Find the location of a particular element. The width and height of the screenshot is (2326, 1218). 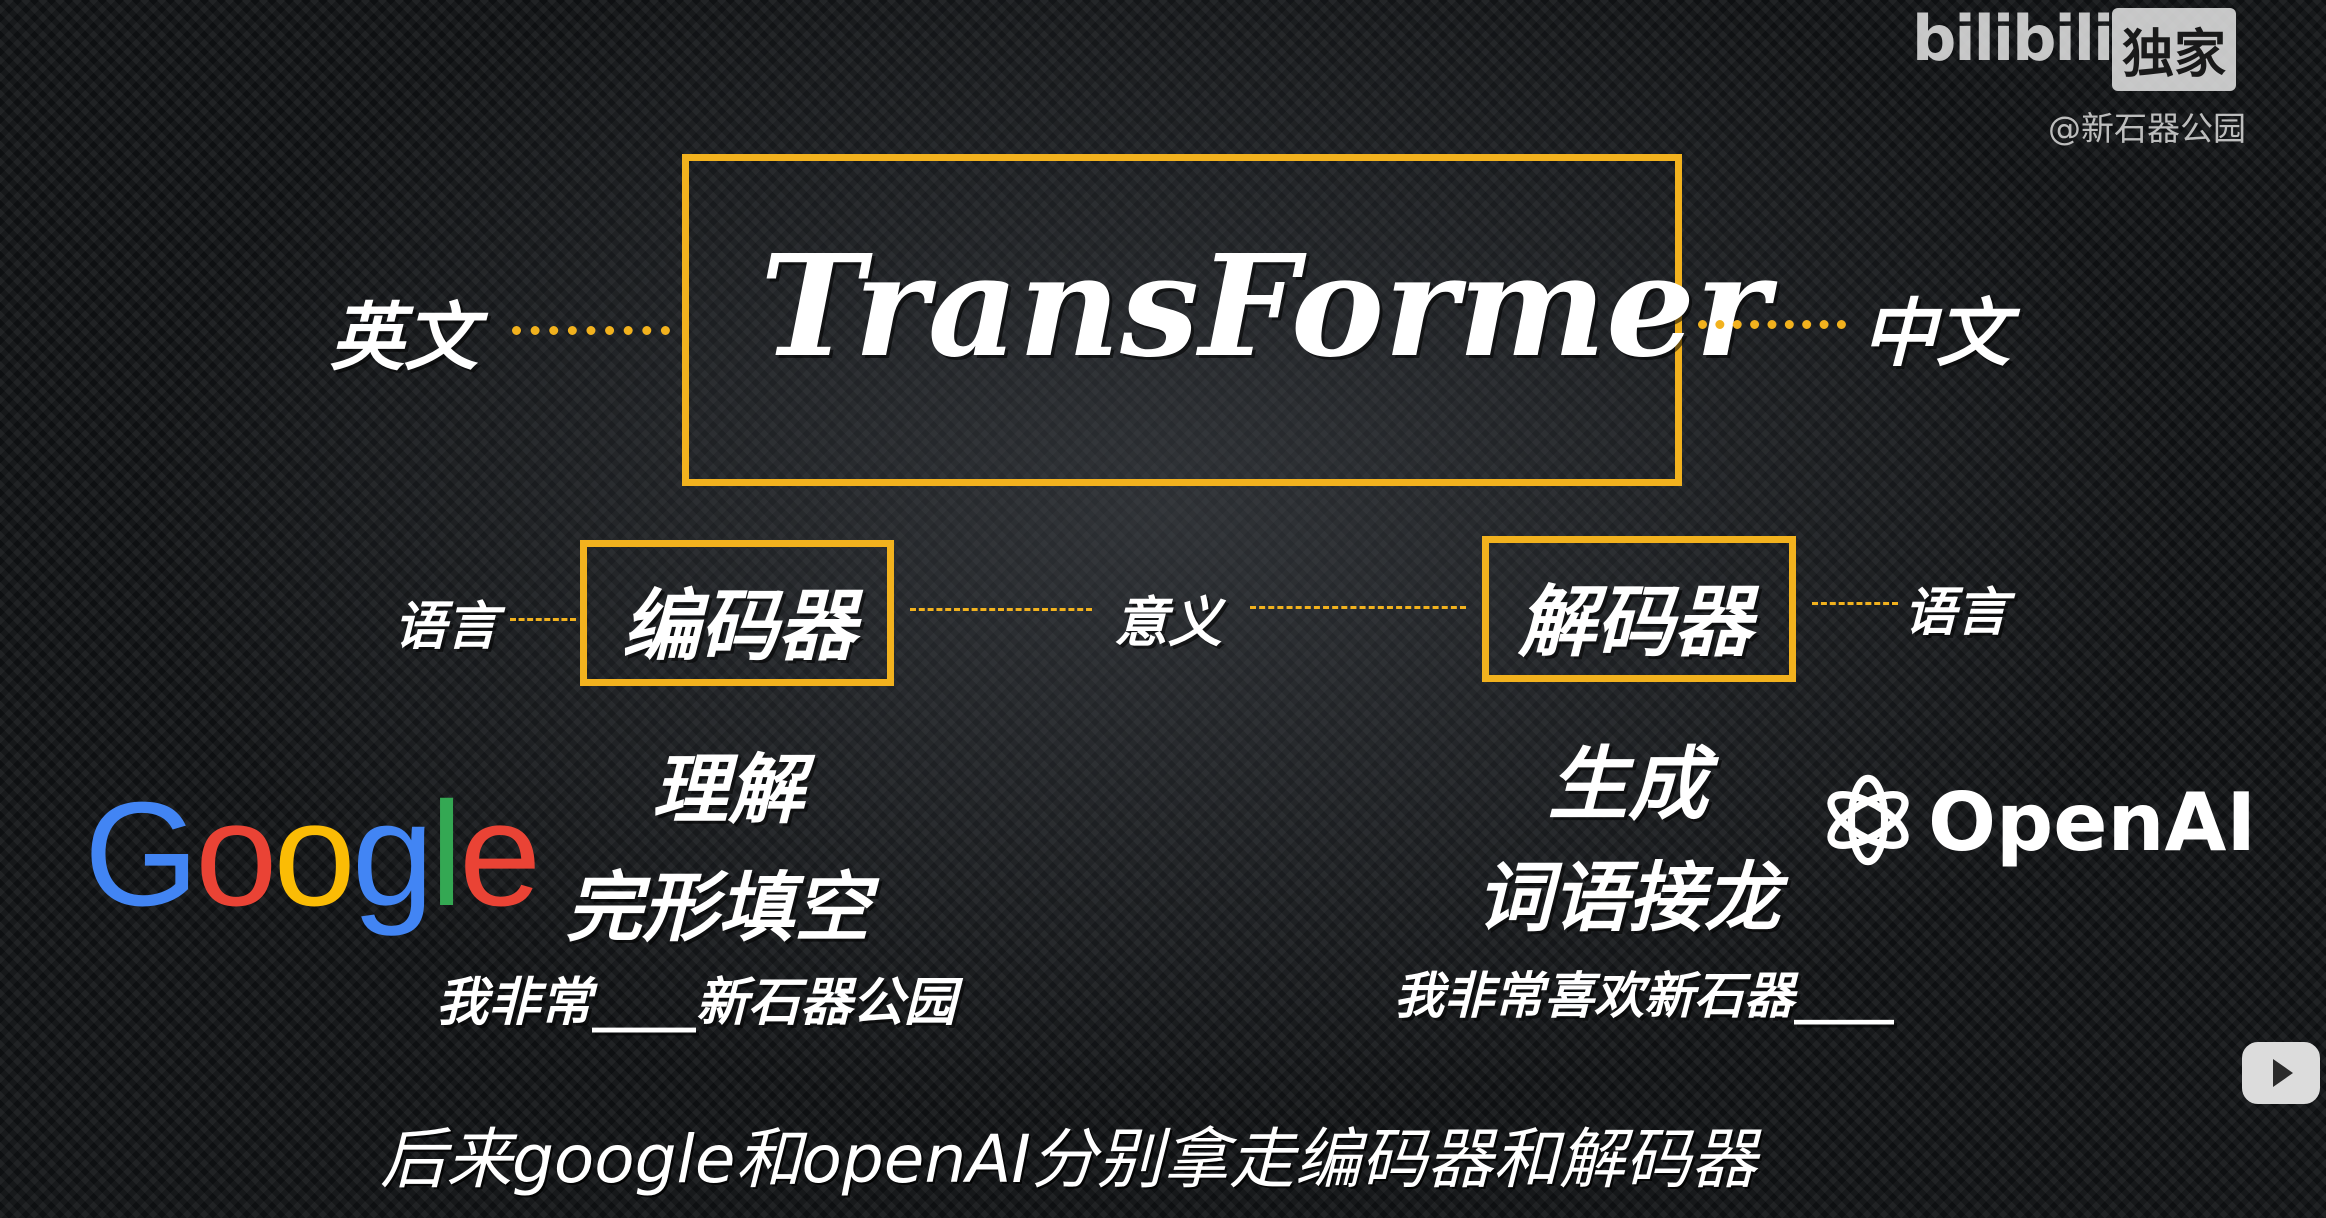

play-icon is located at coordinates (2281, 1073).